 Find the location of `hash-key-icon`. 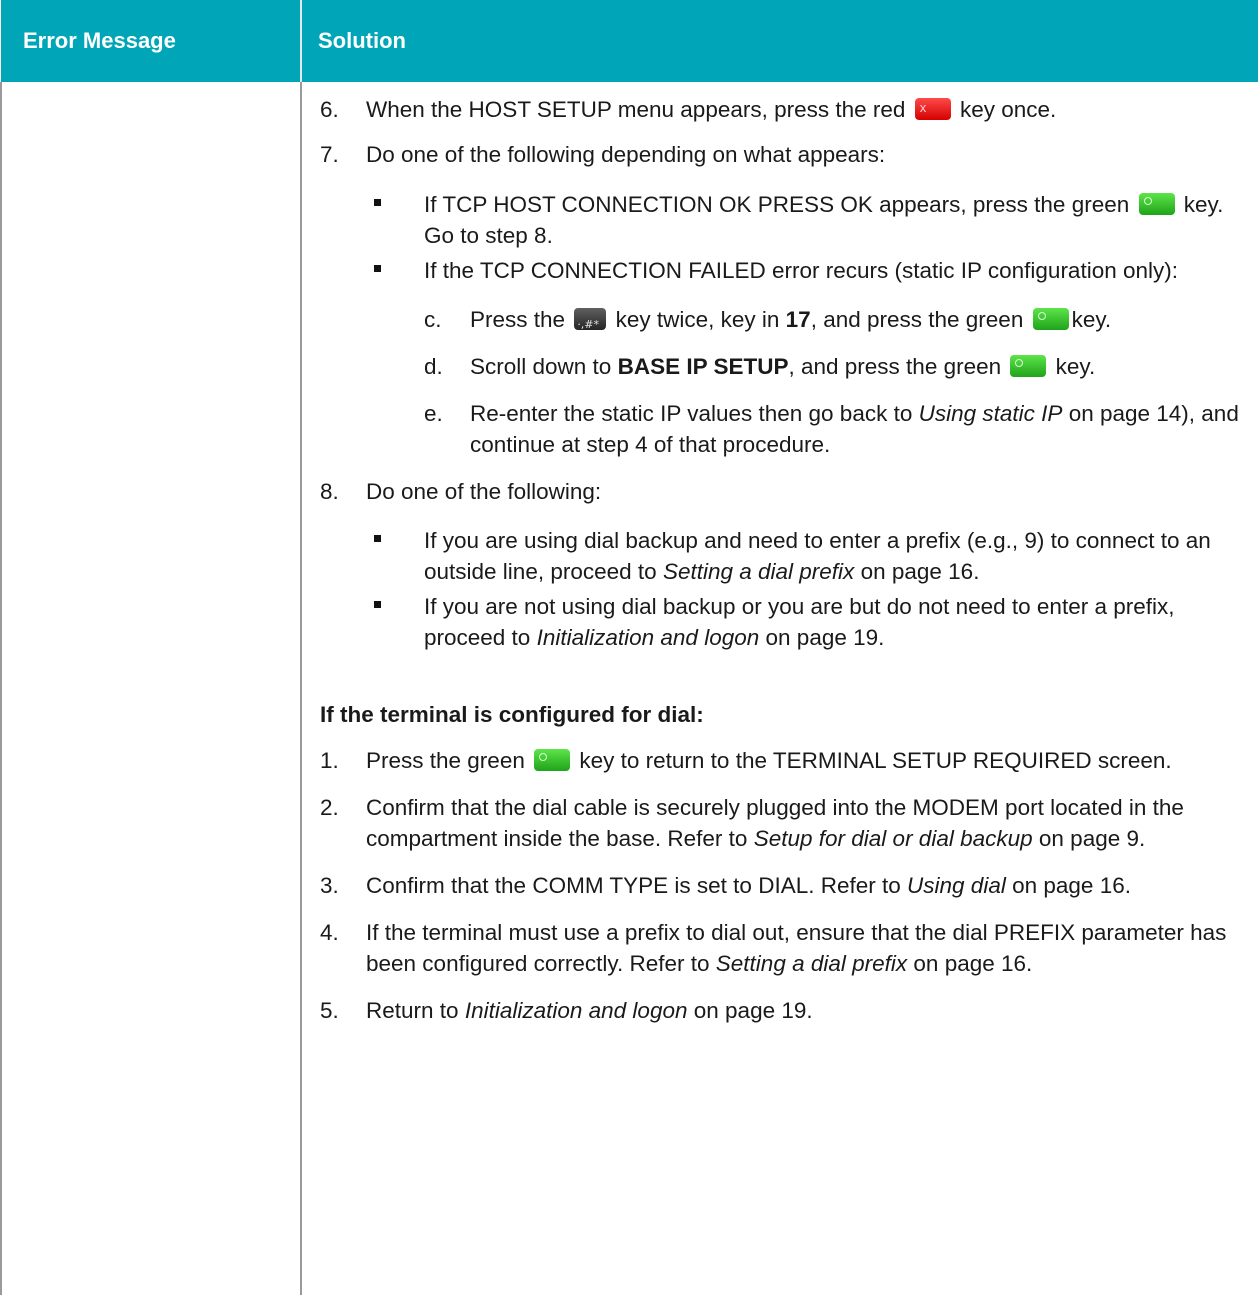

hash-key-icon is located at coordinates (590, 324).